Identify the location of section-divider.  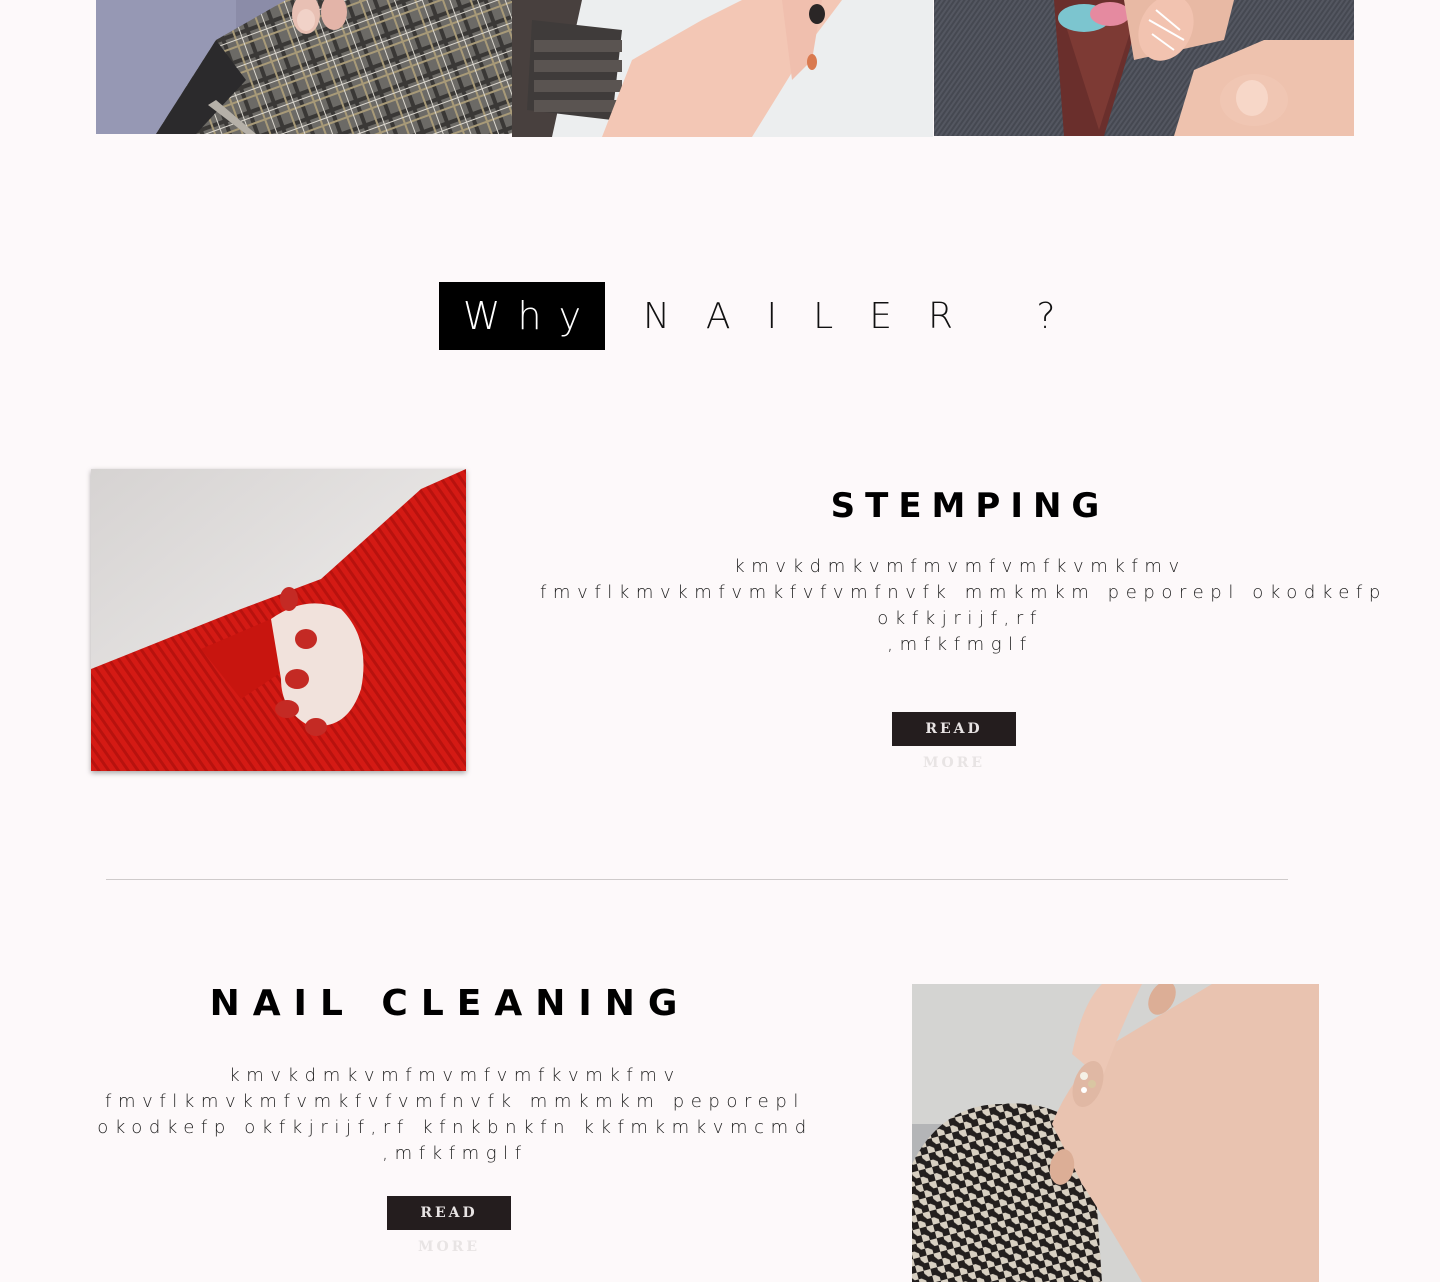
(697, 879).